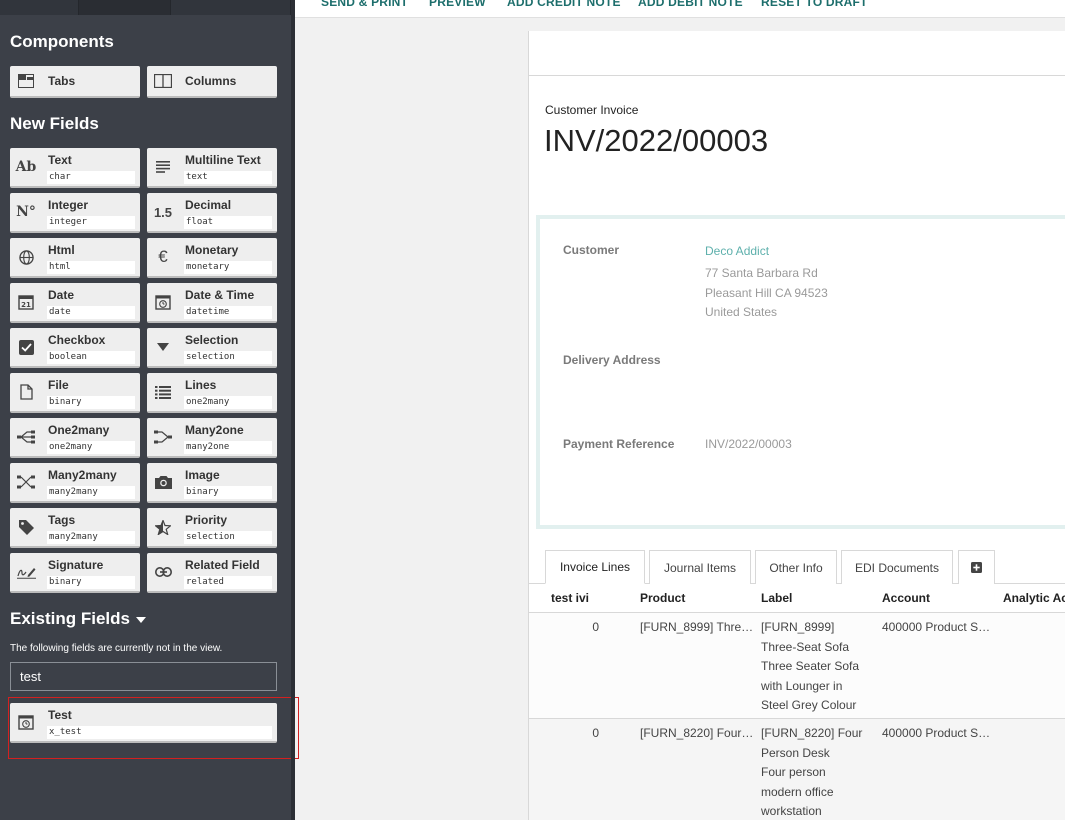  I want to click on field-file: File binary, so click(75, 393).